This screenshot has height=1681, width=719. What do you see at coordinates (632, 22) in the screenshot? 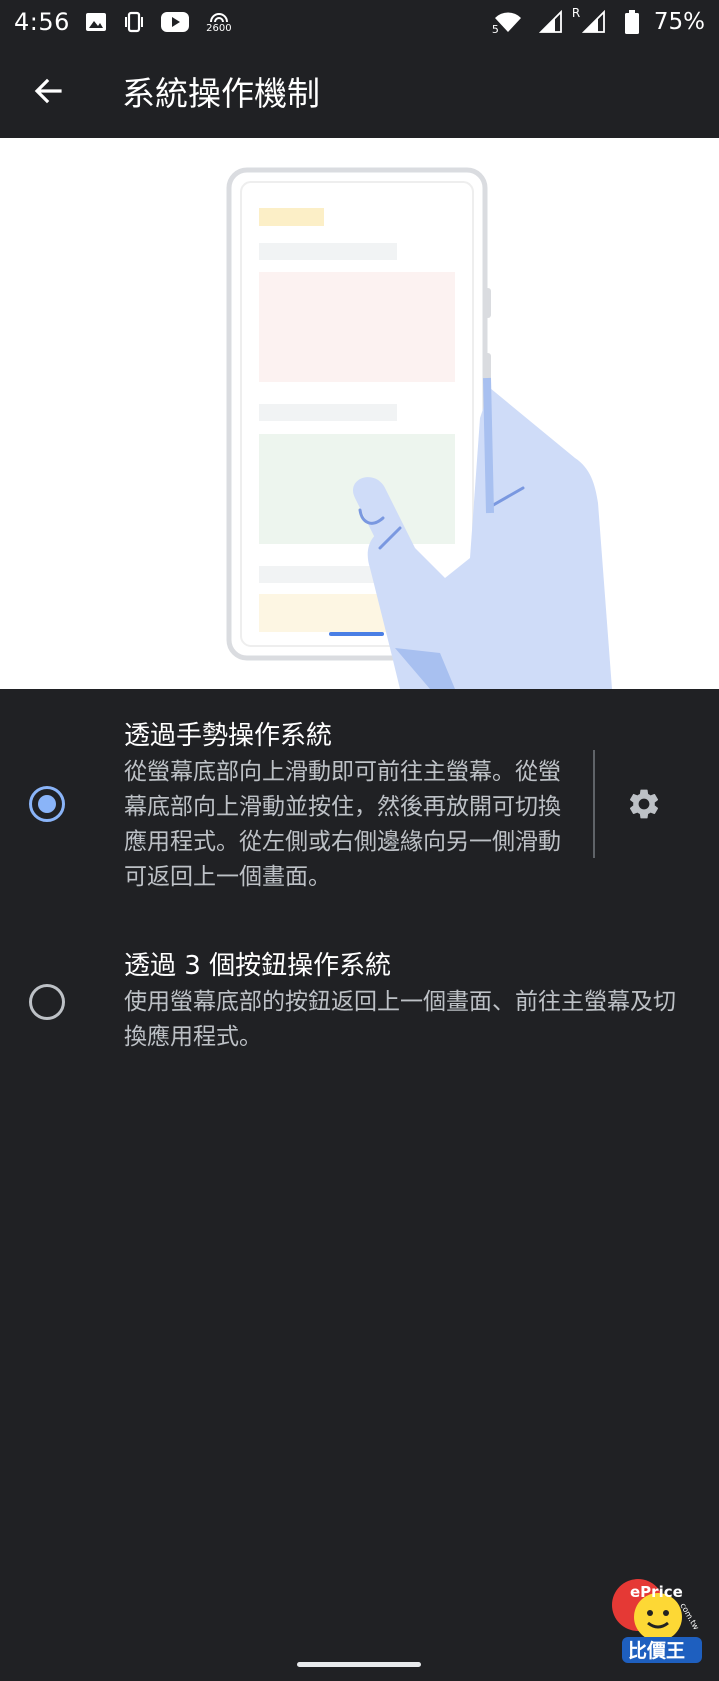
I see `battery-icon` at bounding box center [632, 22].